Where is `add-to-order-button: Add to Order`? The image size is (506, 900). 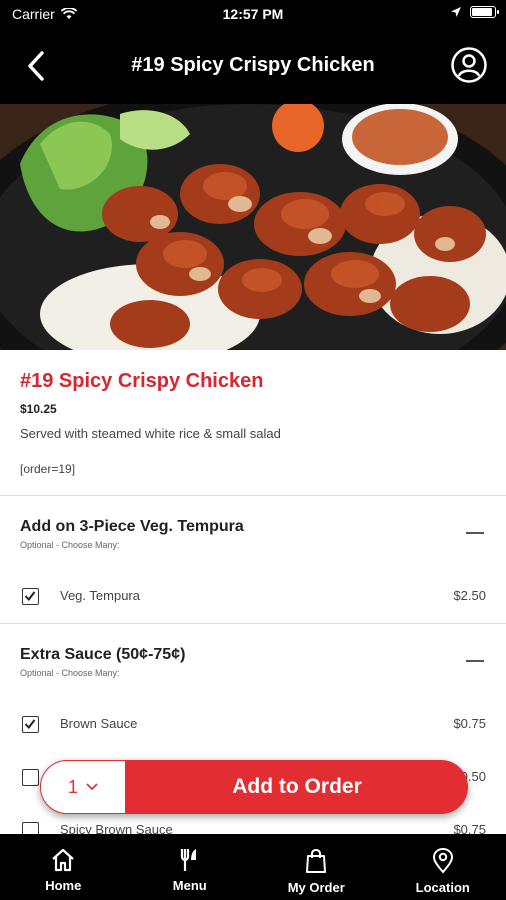
add-to-order-button: Add to Order is located at coordinates (297, 787).